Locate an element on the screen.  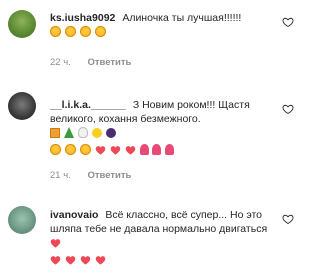
christmas-tree-emoji-icon is located at coordinates (68, 132).